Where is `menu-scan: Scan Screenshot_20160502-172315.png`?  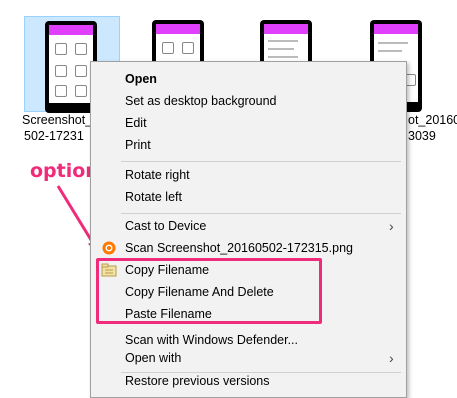
menu-scan: Scan Screenshot_20160502-172315.png is located at coordinates (248, 248).